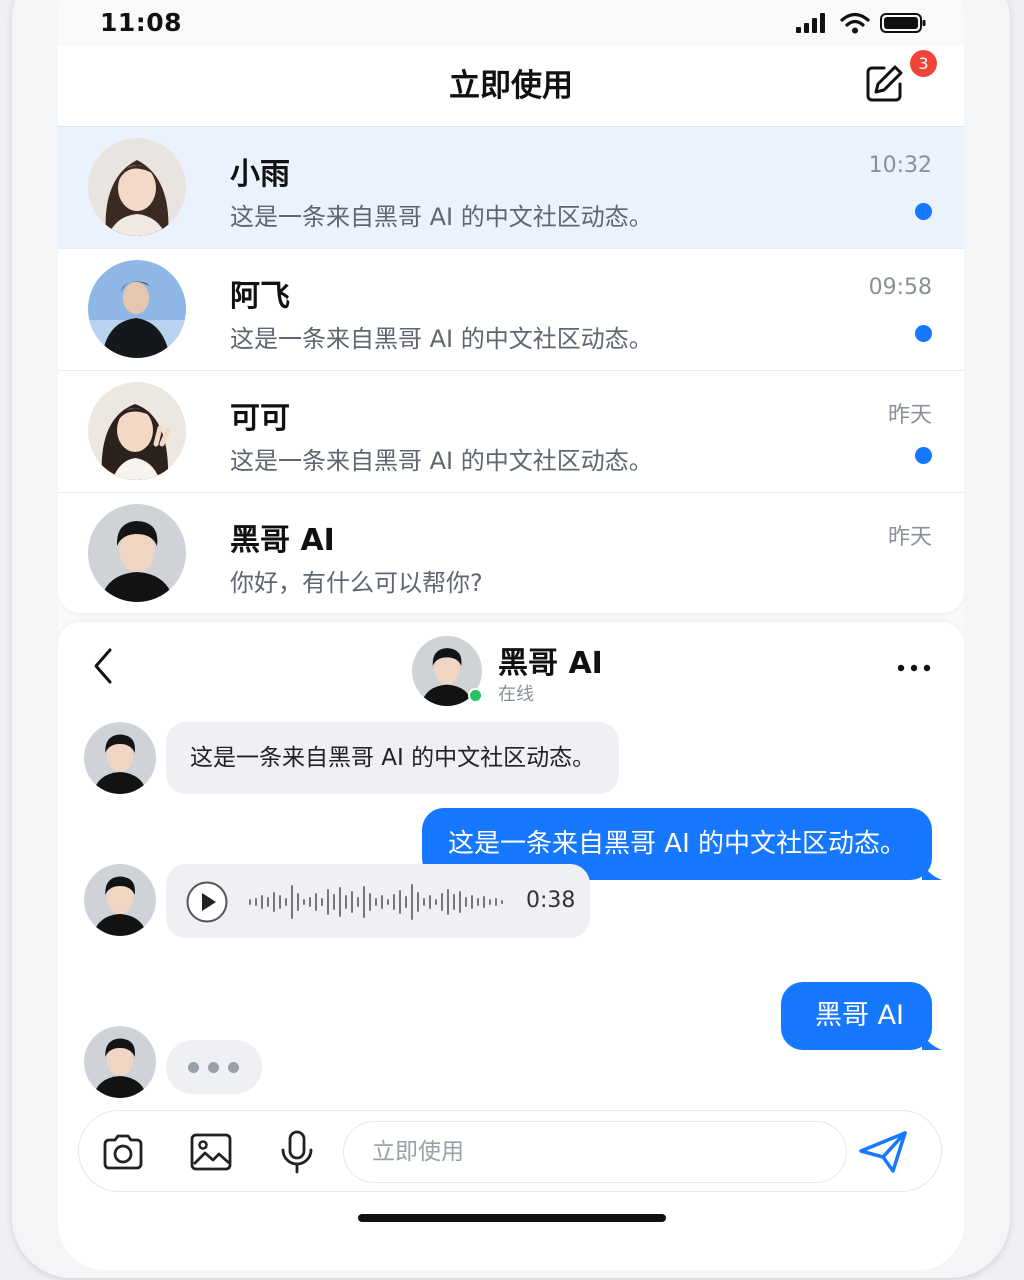 The height and width of the screenshot is (1280, 1024). I want to click on notification-badge: 3, so click(923, 63).